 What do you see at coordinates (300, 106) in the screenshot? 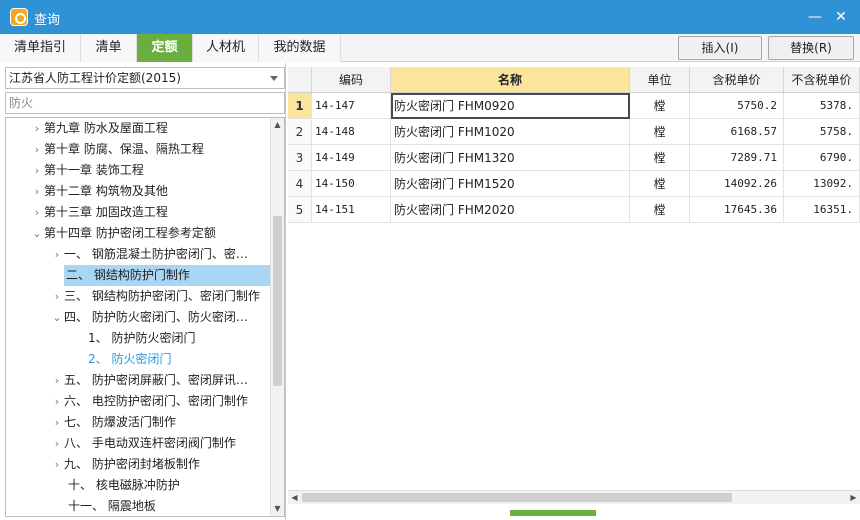
I see `row-number: 1` at bounding box center [300, 106].